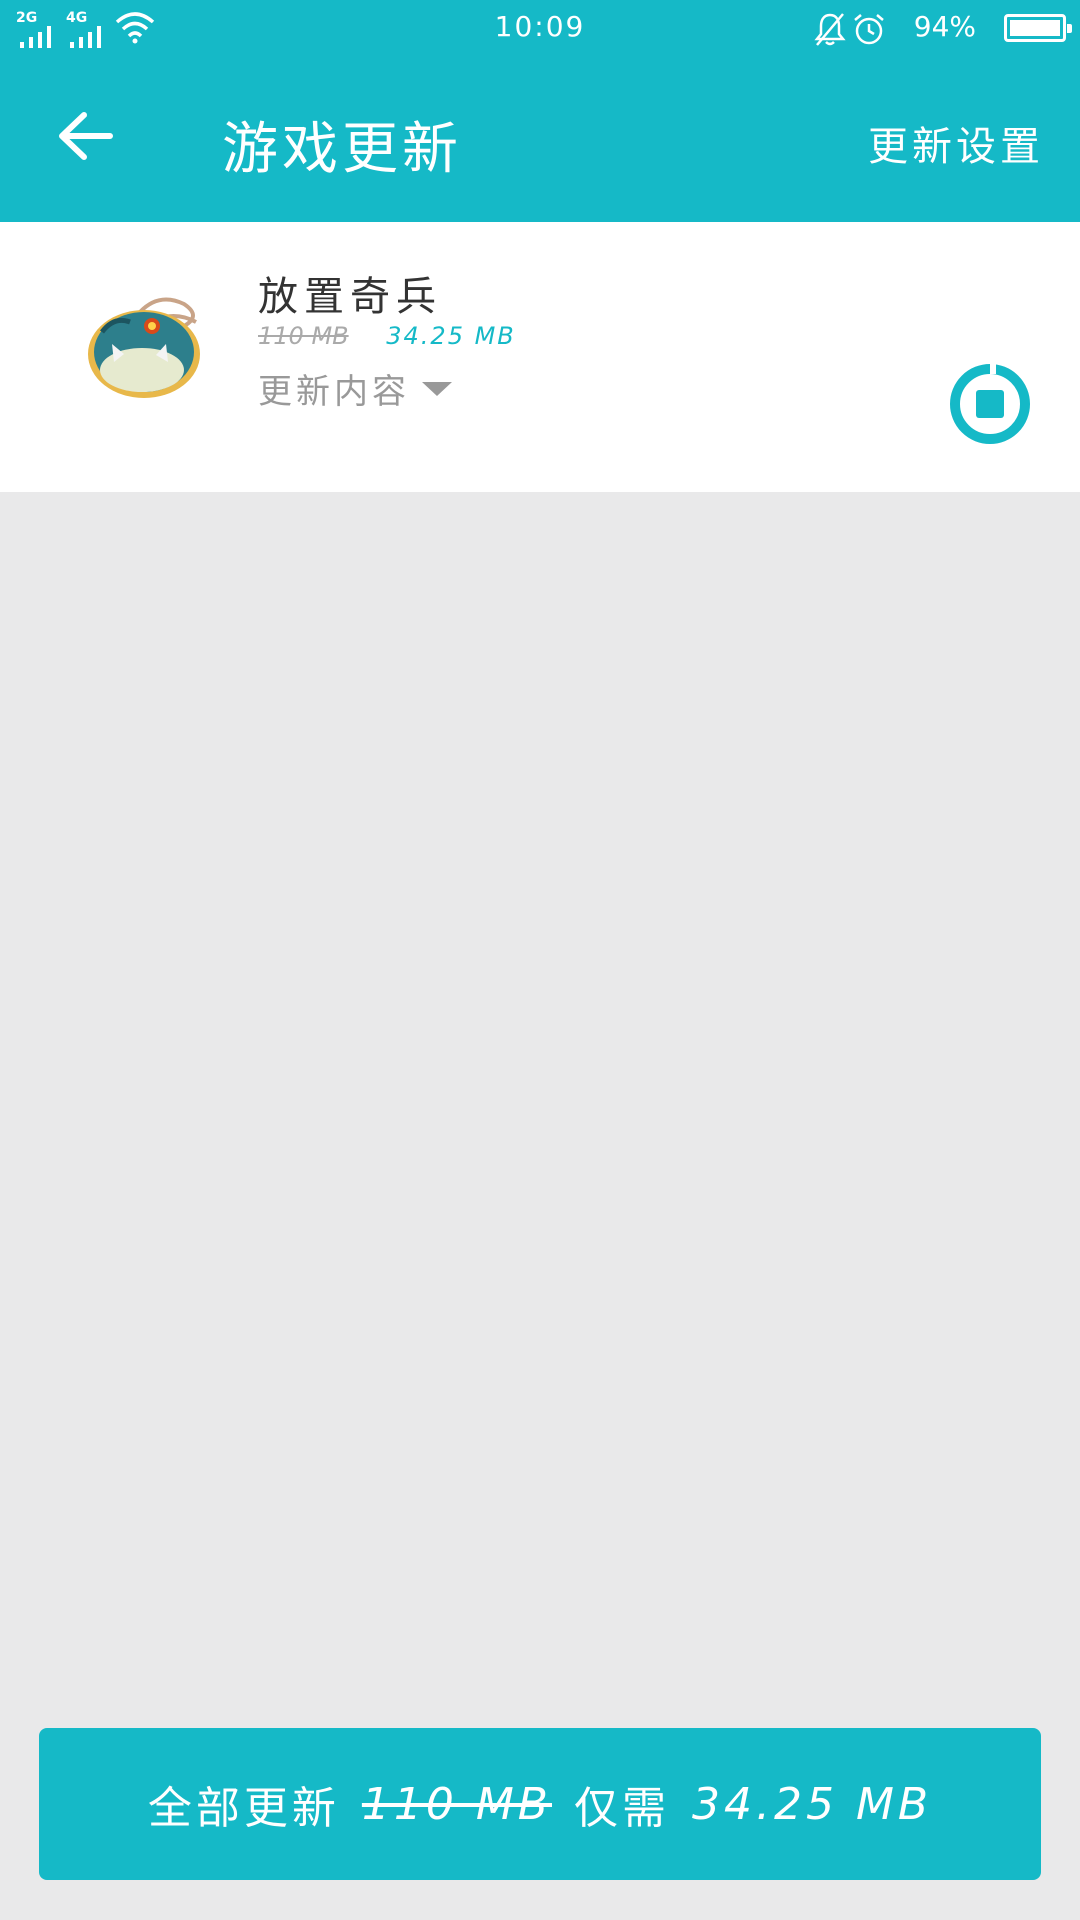 The image size is (1080, 1920). What do you see at coordinates (869, 29) in the screenshot?
I see `alarm-icon` at bounding box center [869, 29].